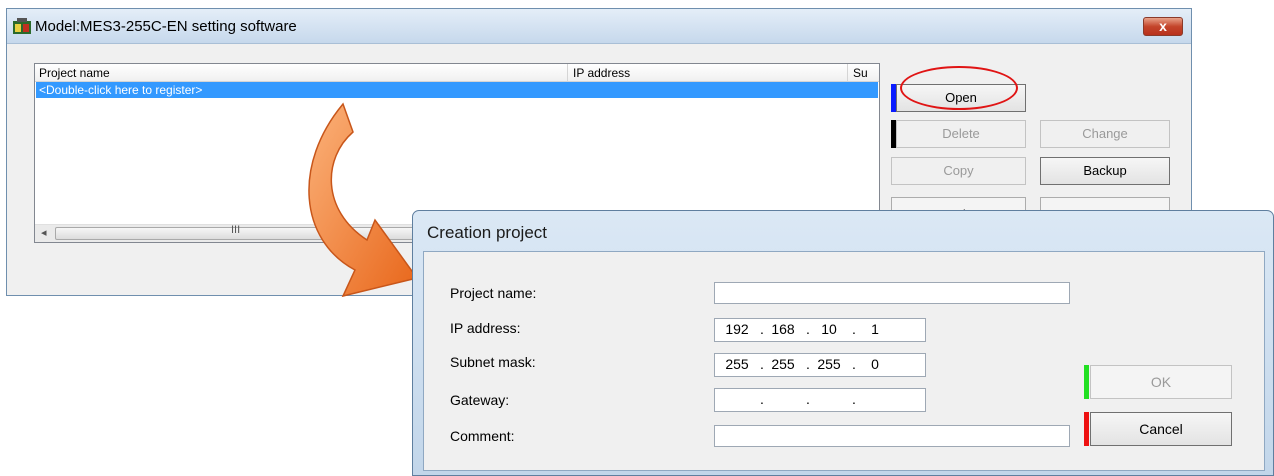  I want to click on close-icon: x, so click(1163, 26).